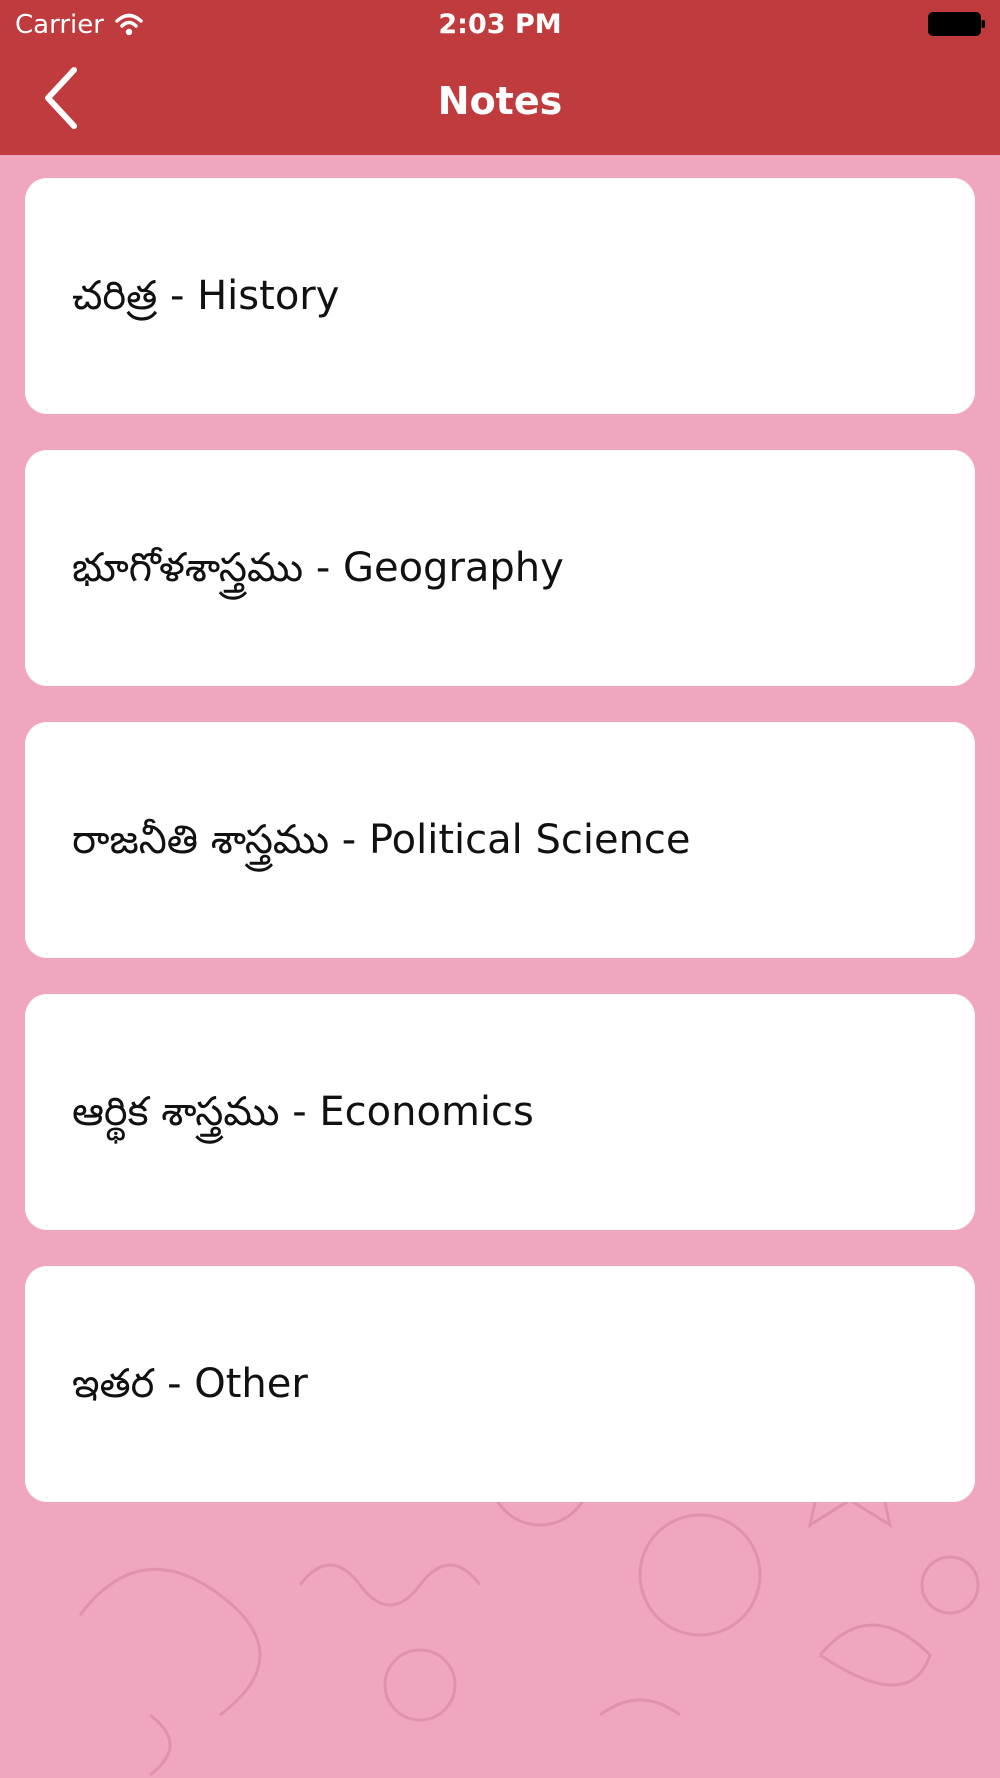 Image resolution: width=1000 pixels, height=1778 pixels. What do you see at coordinates (206, 296) in the screenshot?
I see `notes-item-label: చరిత్ర - History` at bounding box center [206, 296].